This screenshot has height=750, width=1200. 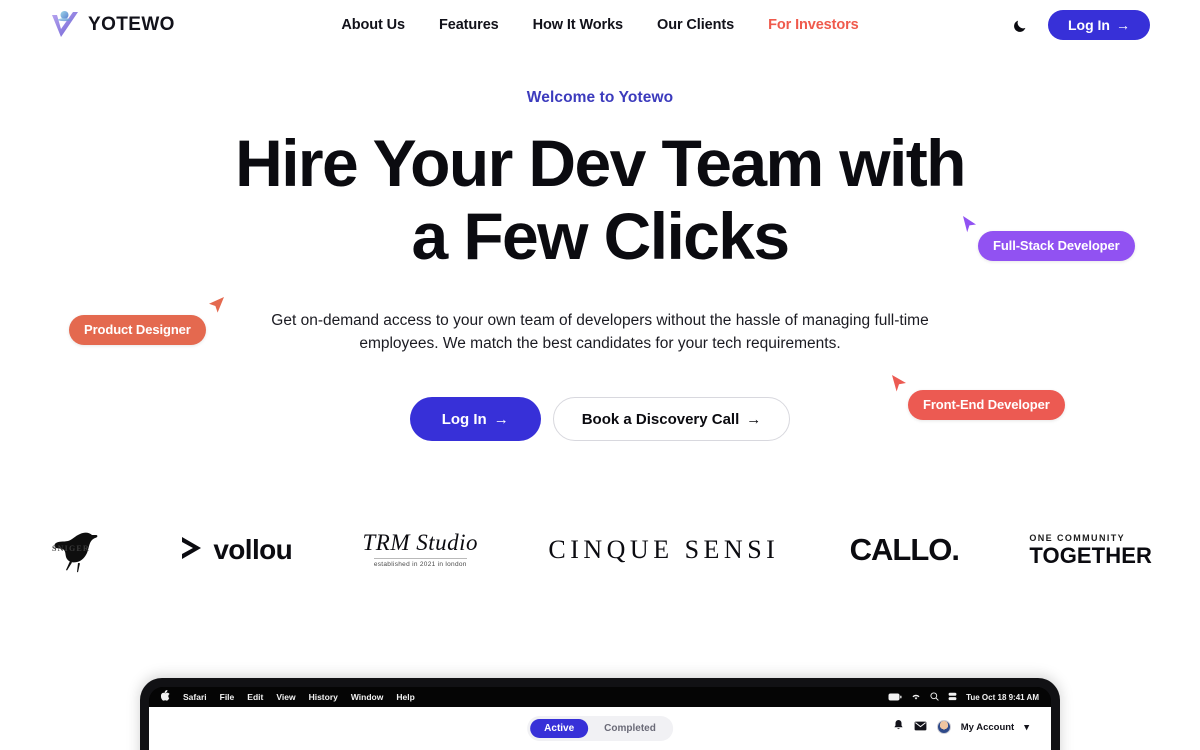 What do you see at coordinates (934, 697) in the screenshot?
I see `search-icon` at bounding box center [934, 697].